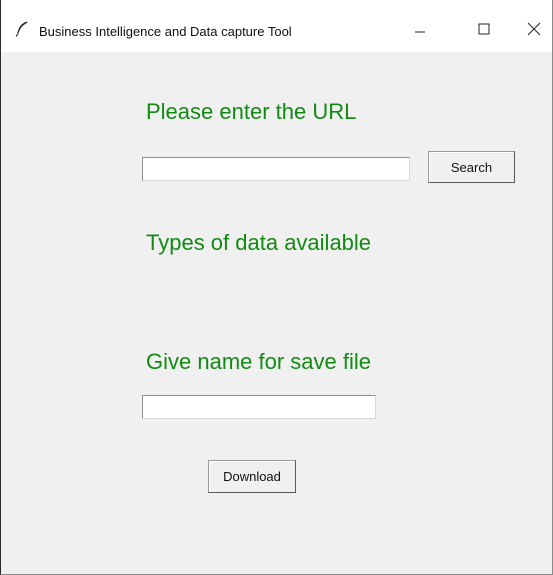  Describe the element at coordinates (252, 476) in the screenshot. I see `download-button: Download` at that location.